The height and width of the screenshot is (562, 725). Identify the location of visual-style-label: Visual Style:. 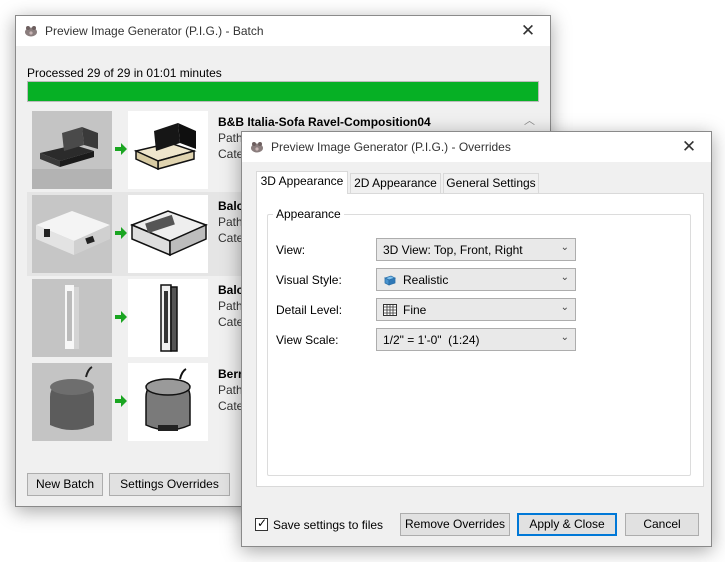
(309, 280).